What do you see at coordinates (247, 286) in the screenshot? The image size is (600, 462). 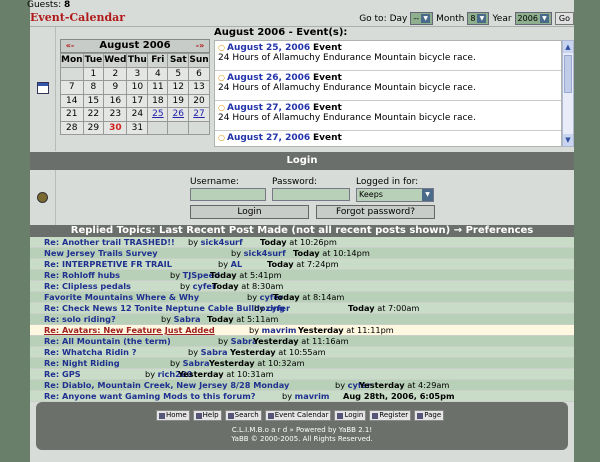 I see `post-time: Today at 8:30am` at bounding box center [247, 286].